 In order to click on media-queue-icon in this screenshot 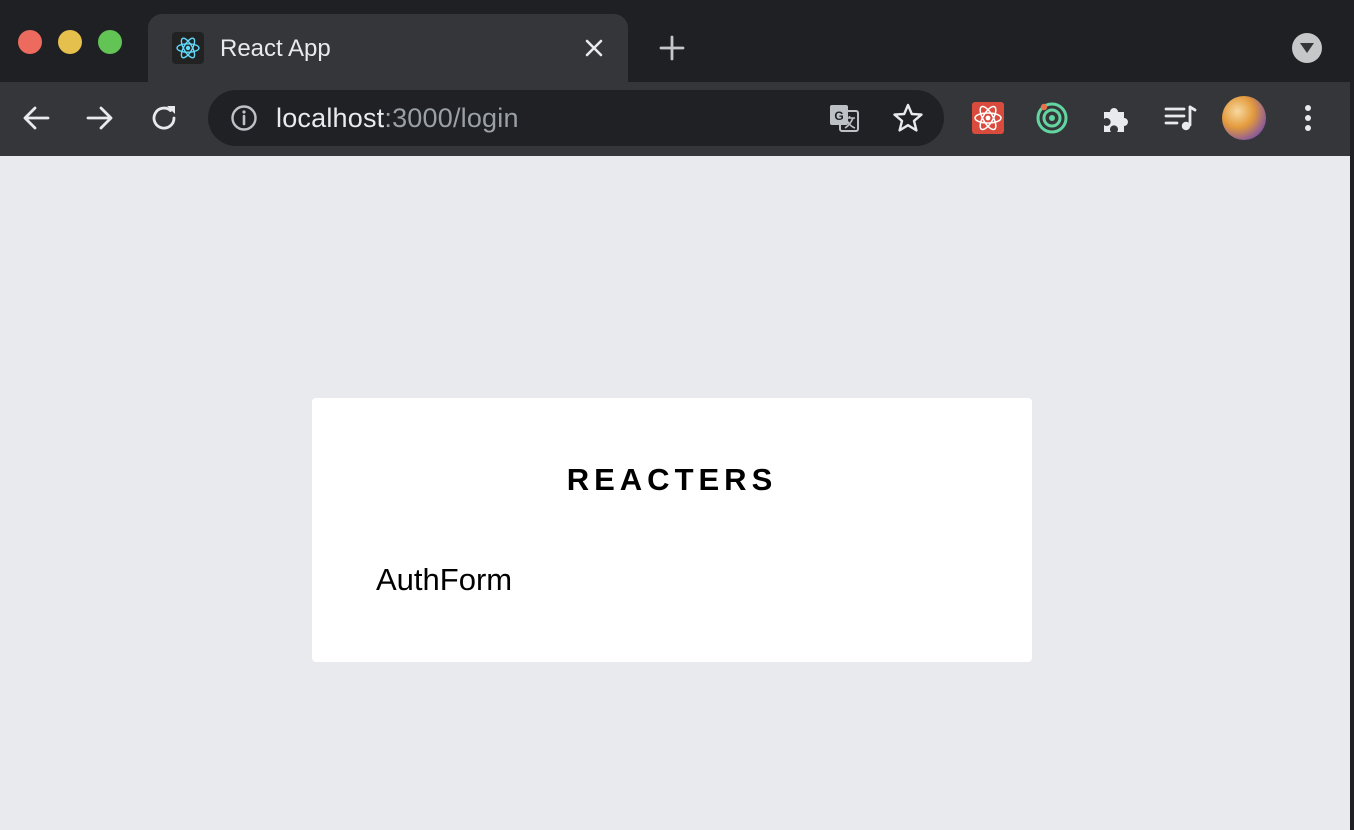, I will do `click(1180, 118)`.